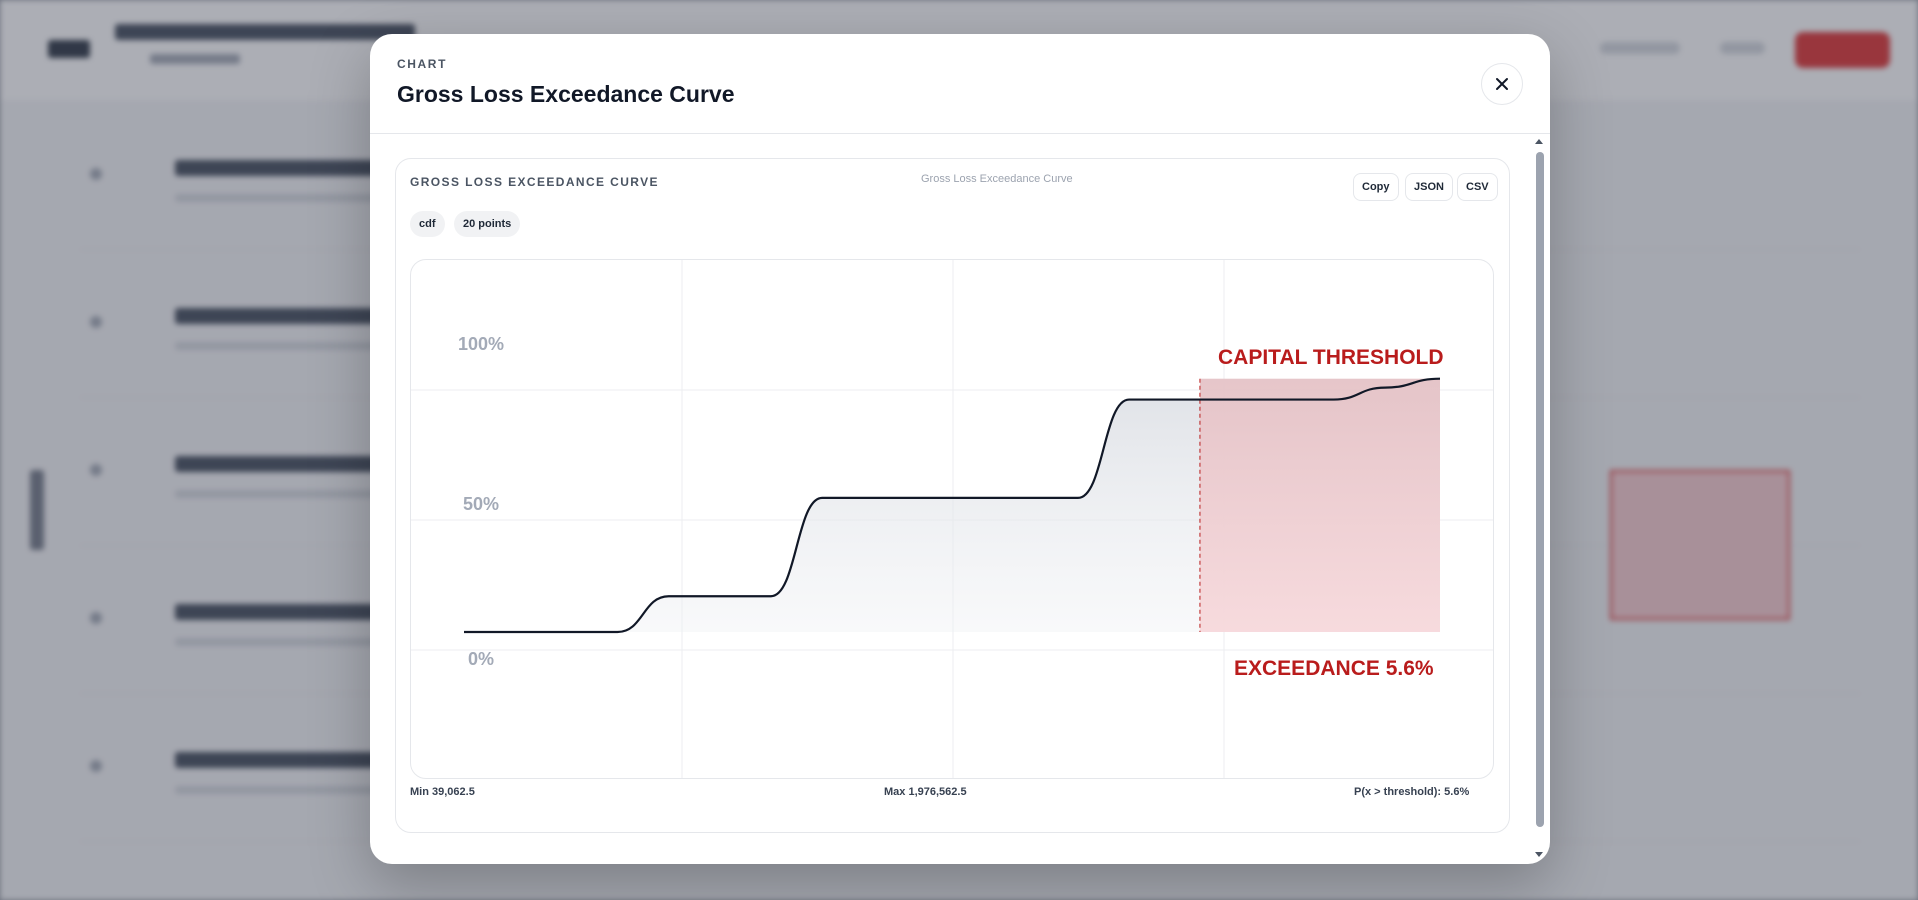 This screenshot has width=1918, height=900. What do you see at coordinates (481, 659) in the screenshot?
I see `y-tick-label: 0%` at bounding box center [481, 659].